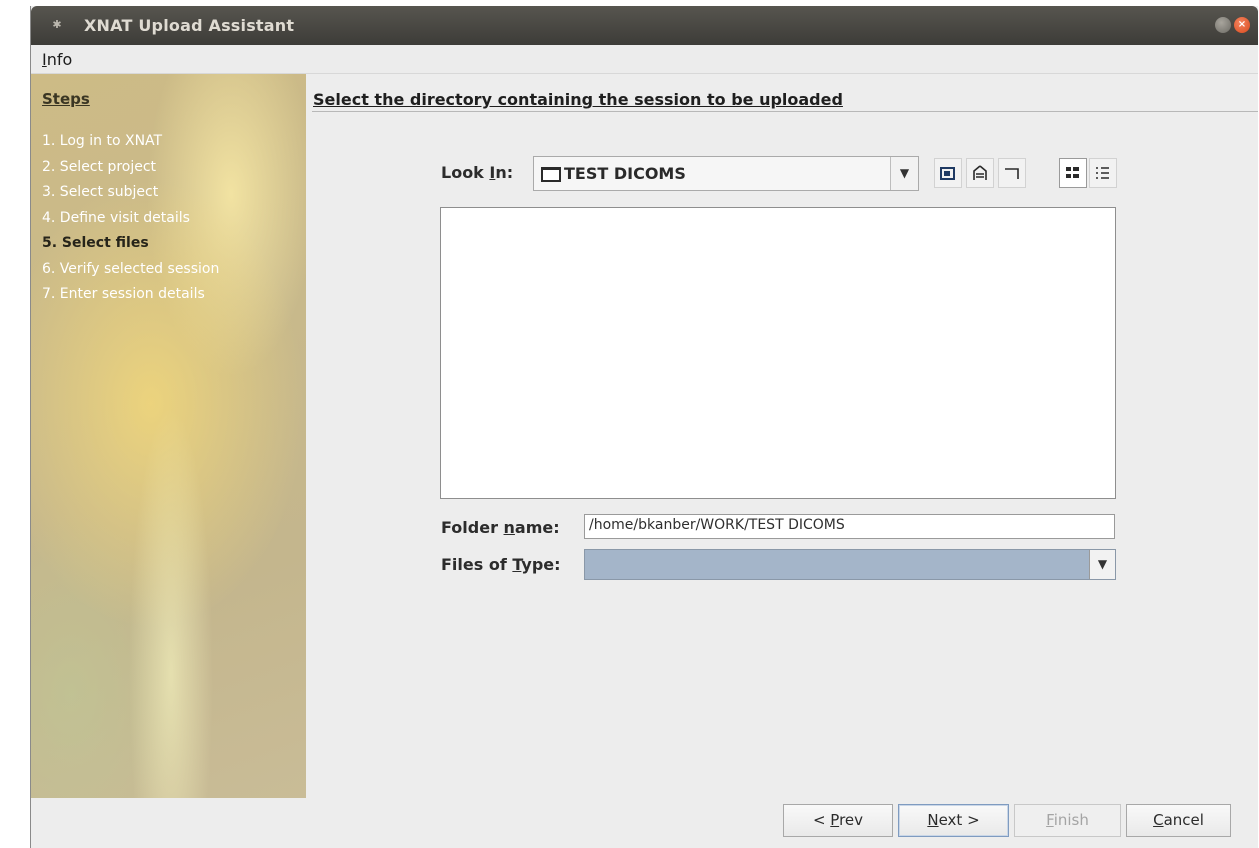 This screenshot has height=848, width=1259. I want to click on details-view-button, so click(1103, 173).